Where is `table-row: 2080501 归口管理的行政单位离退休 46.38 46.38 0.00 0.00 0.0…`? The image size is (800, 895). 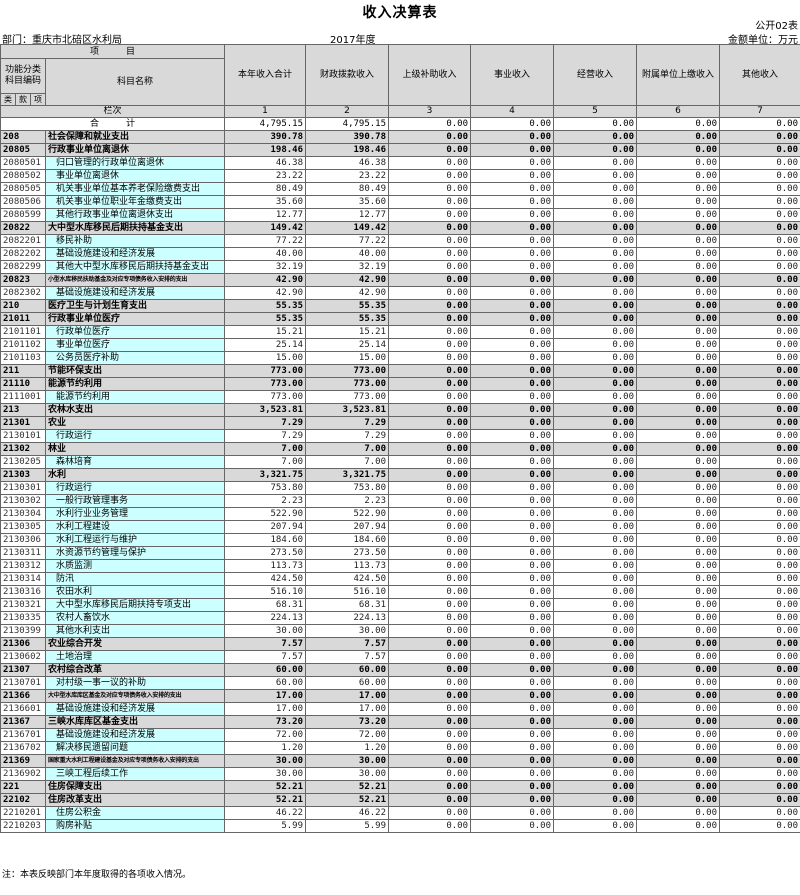 table-row: 2080501 归口管理的行政单位离退休 46.38 46.38 0.00 0.00 0.0… is located at coordinates (400, 163).